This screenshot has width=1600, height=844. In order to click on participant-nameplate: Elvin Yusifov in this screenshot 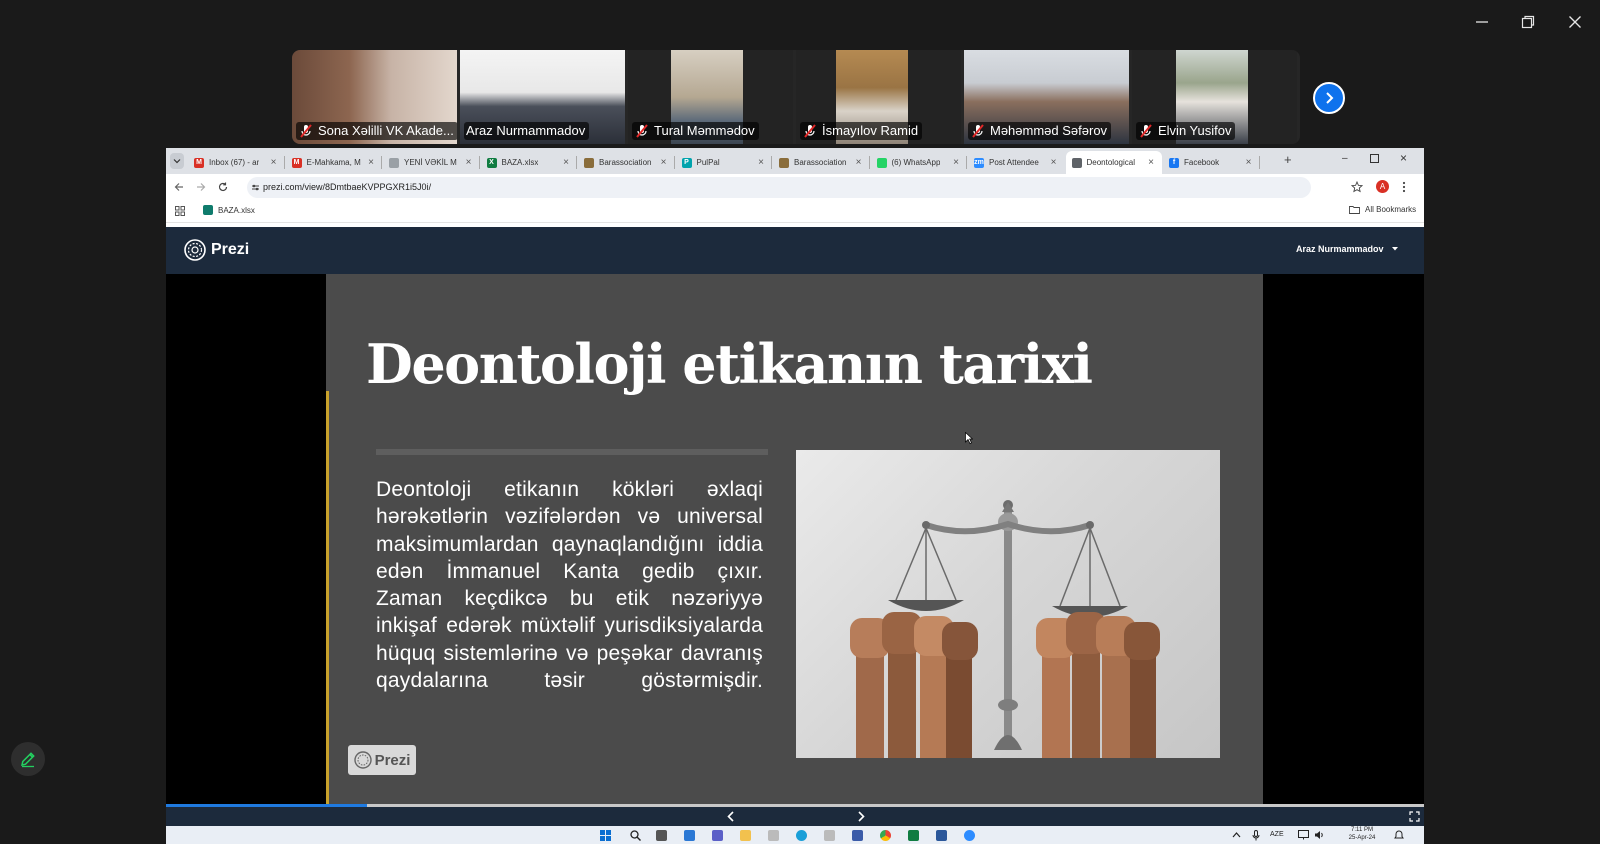, I will do `click(1186, 131)`.